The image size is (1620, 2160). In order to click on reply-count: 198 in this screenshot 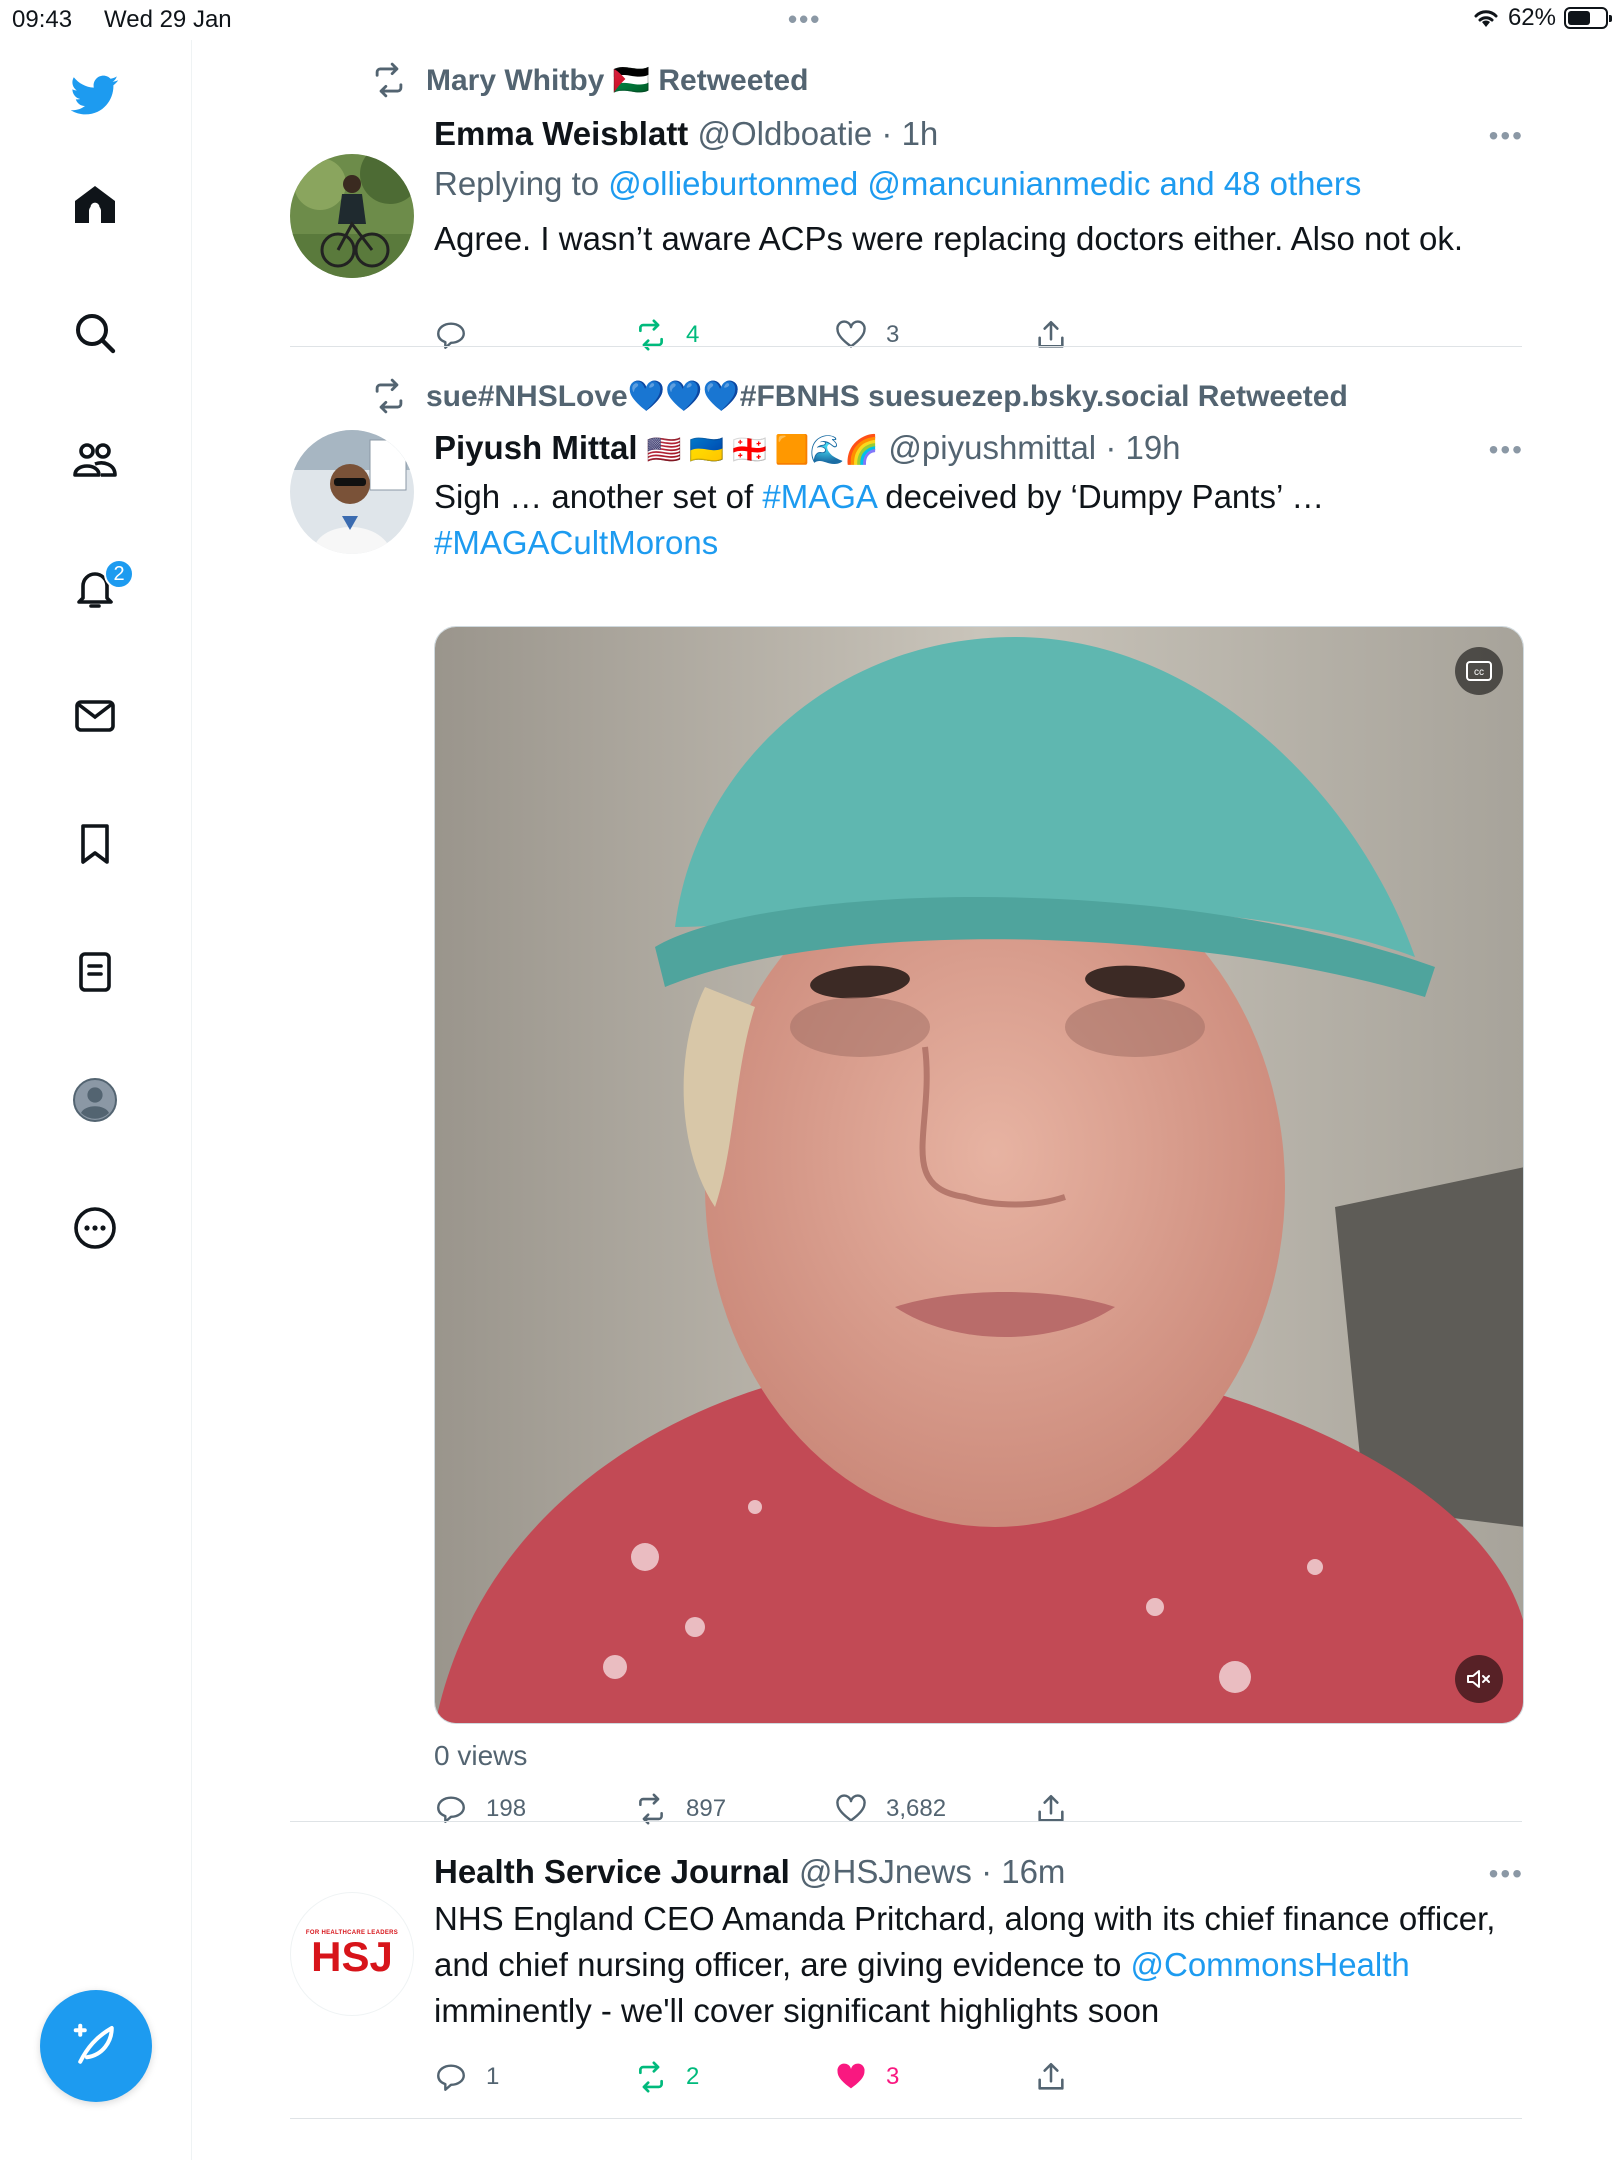, I will do `click(506, 1808)`.